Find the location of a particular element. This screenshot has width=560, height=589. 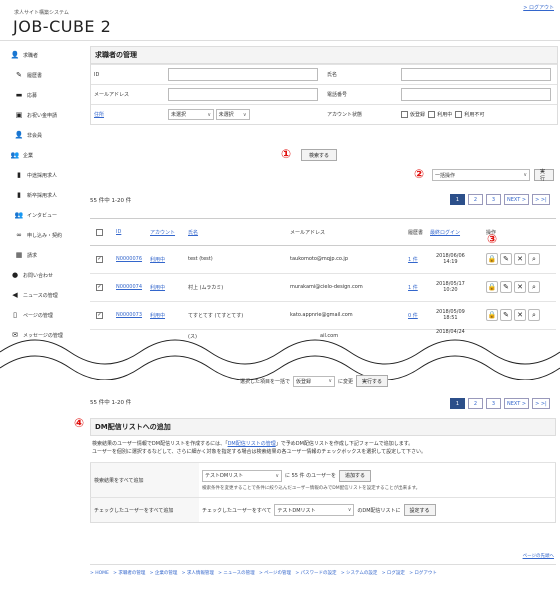

sidebar-item-inquiry: ● お問い合わせ is located at coordinates (45, 275).